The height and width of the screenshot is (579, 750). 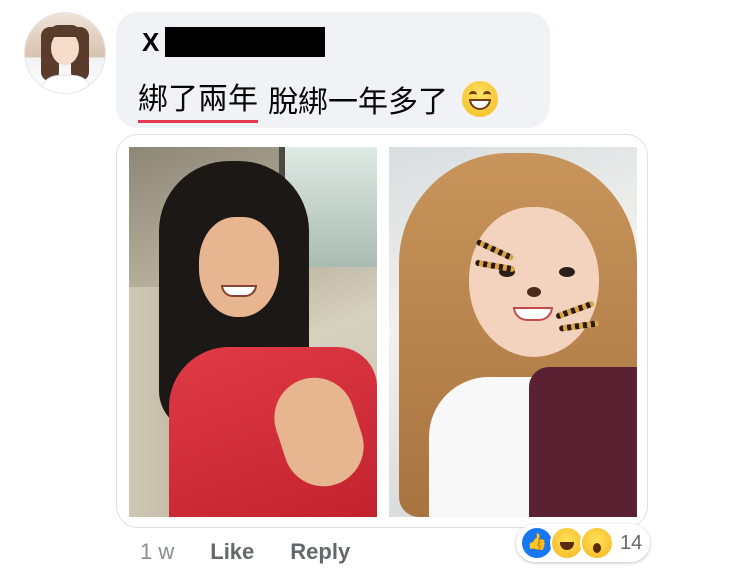 What do you see at coordinates (567, 543) in the screenshot?
I see `haha-reaction-icon` at bounding box center [567, 543].